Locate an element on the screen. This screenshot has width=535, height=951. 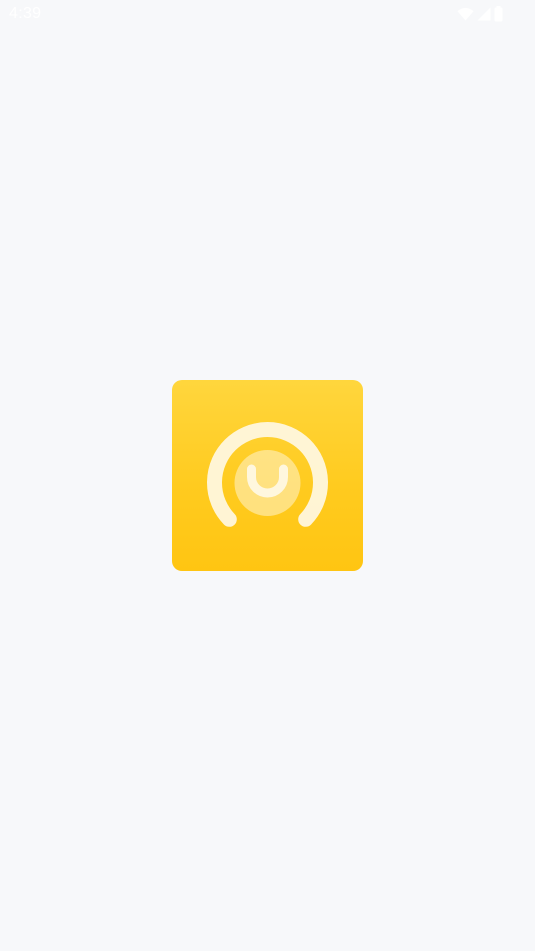
cellular-signal-icon is located at coordinates (484, 14).